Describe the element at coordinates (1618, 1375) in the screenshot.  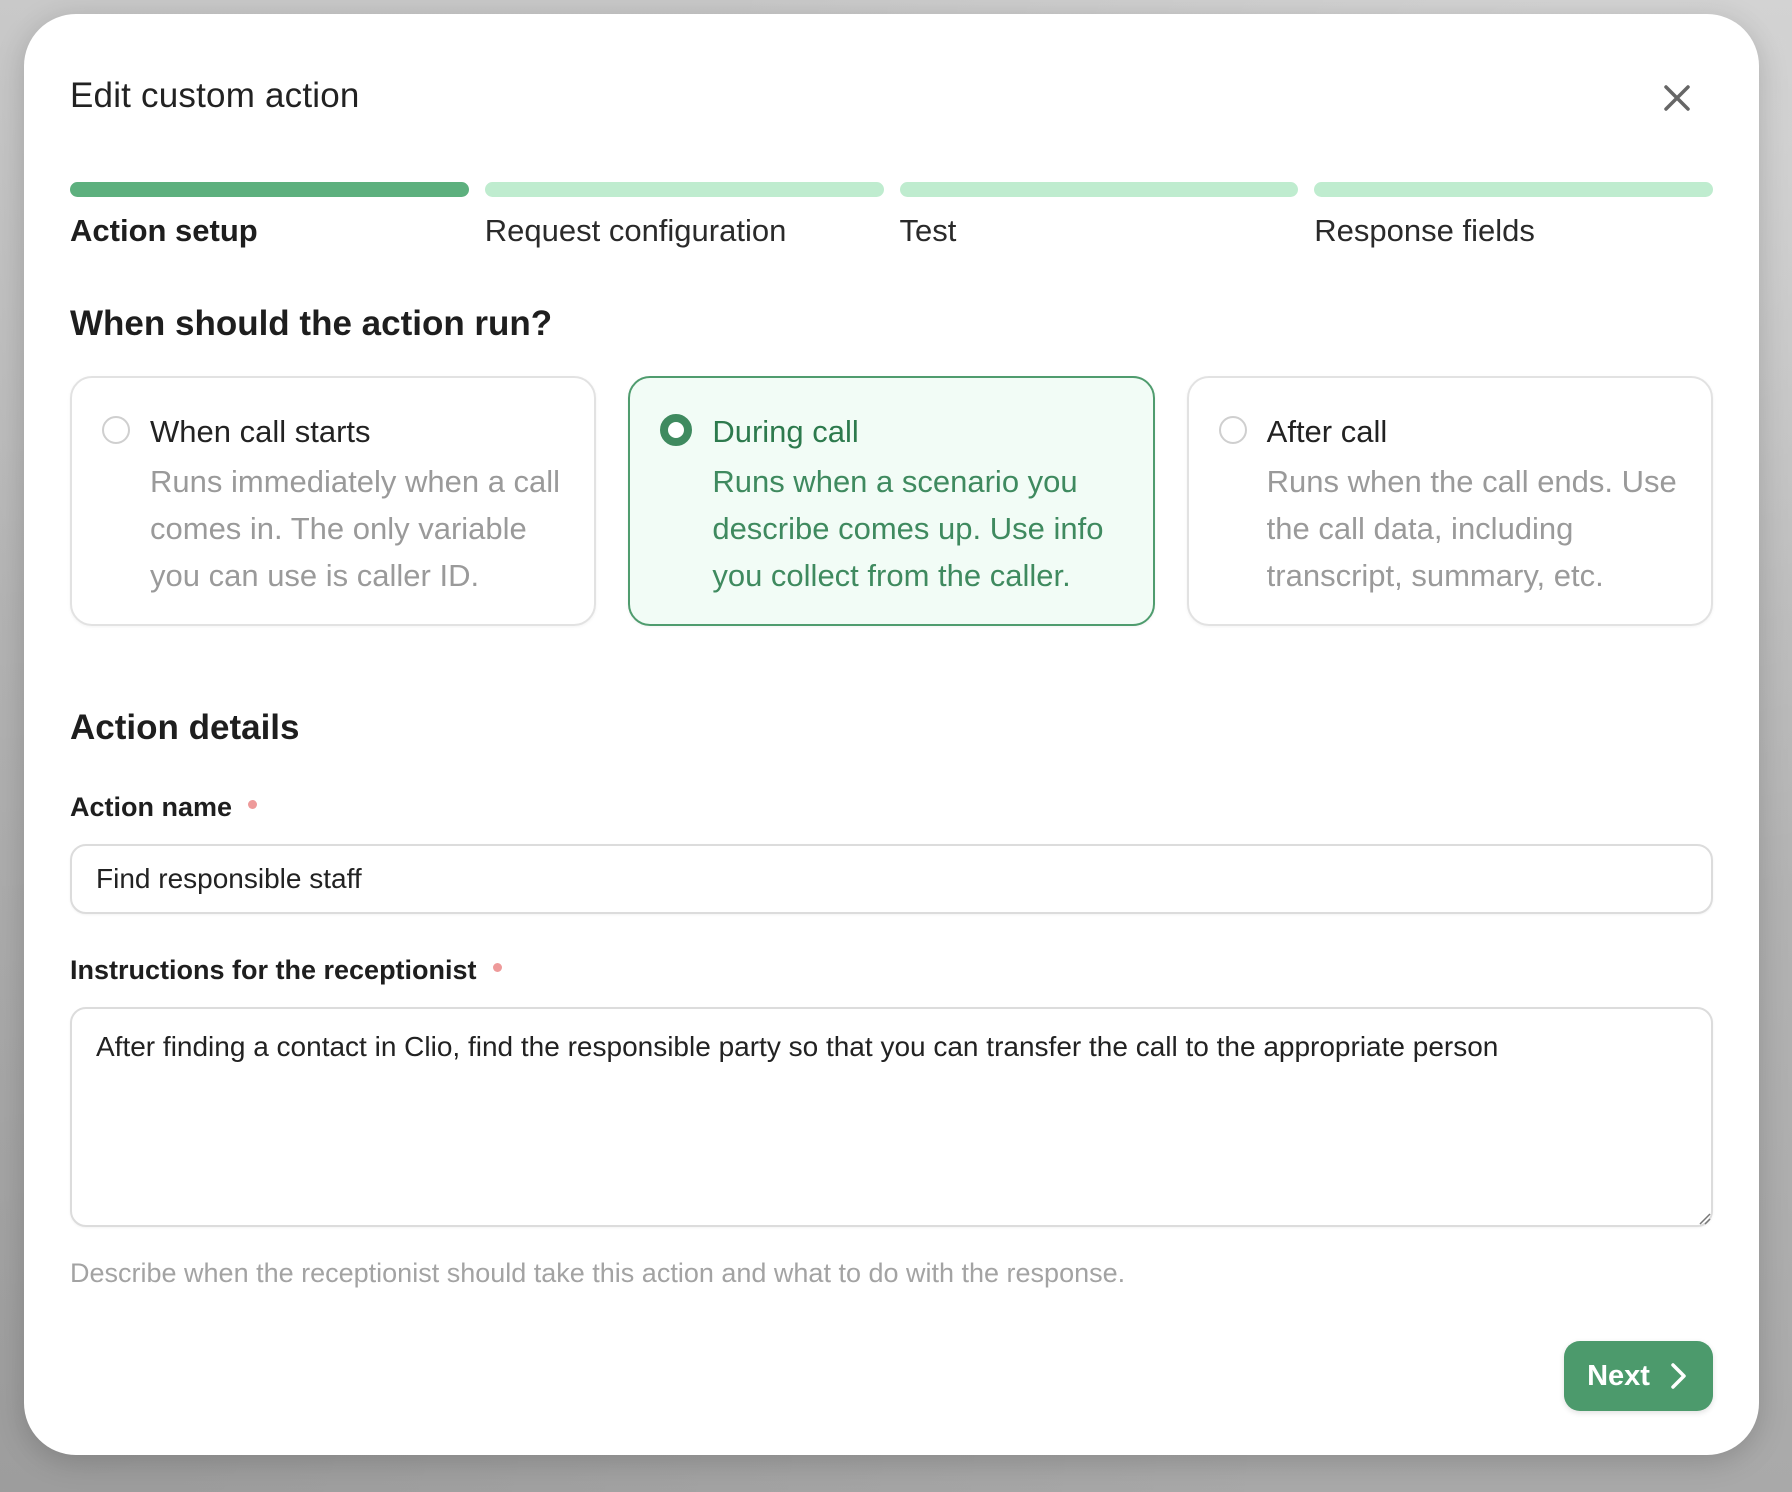
I see `next-button-label: Next` at that location.